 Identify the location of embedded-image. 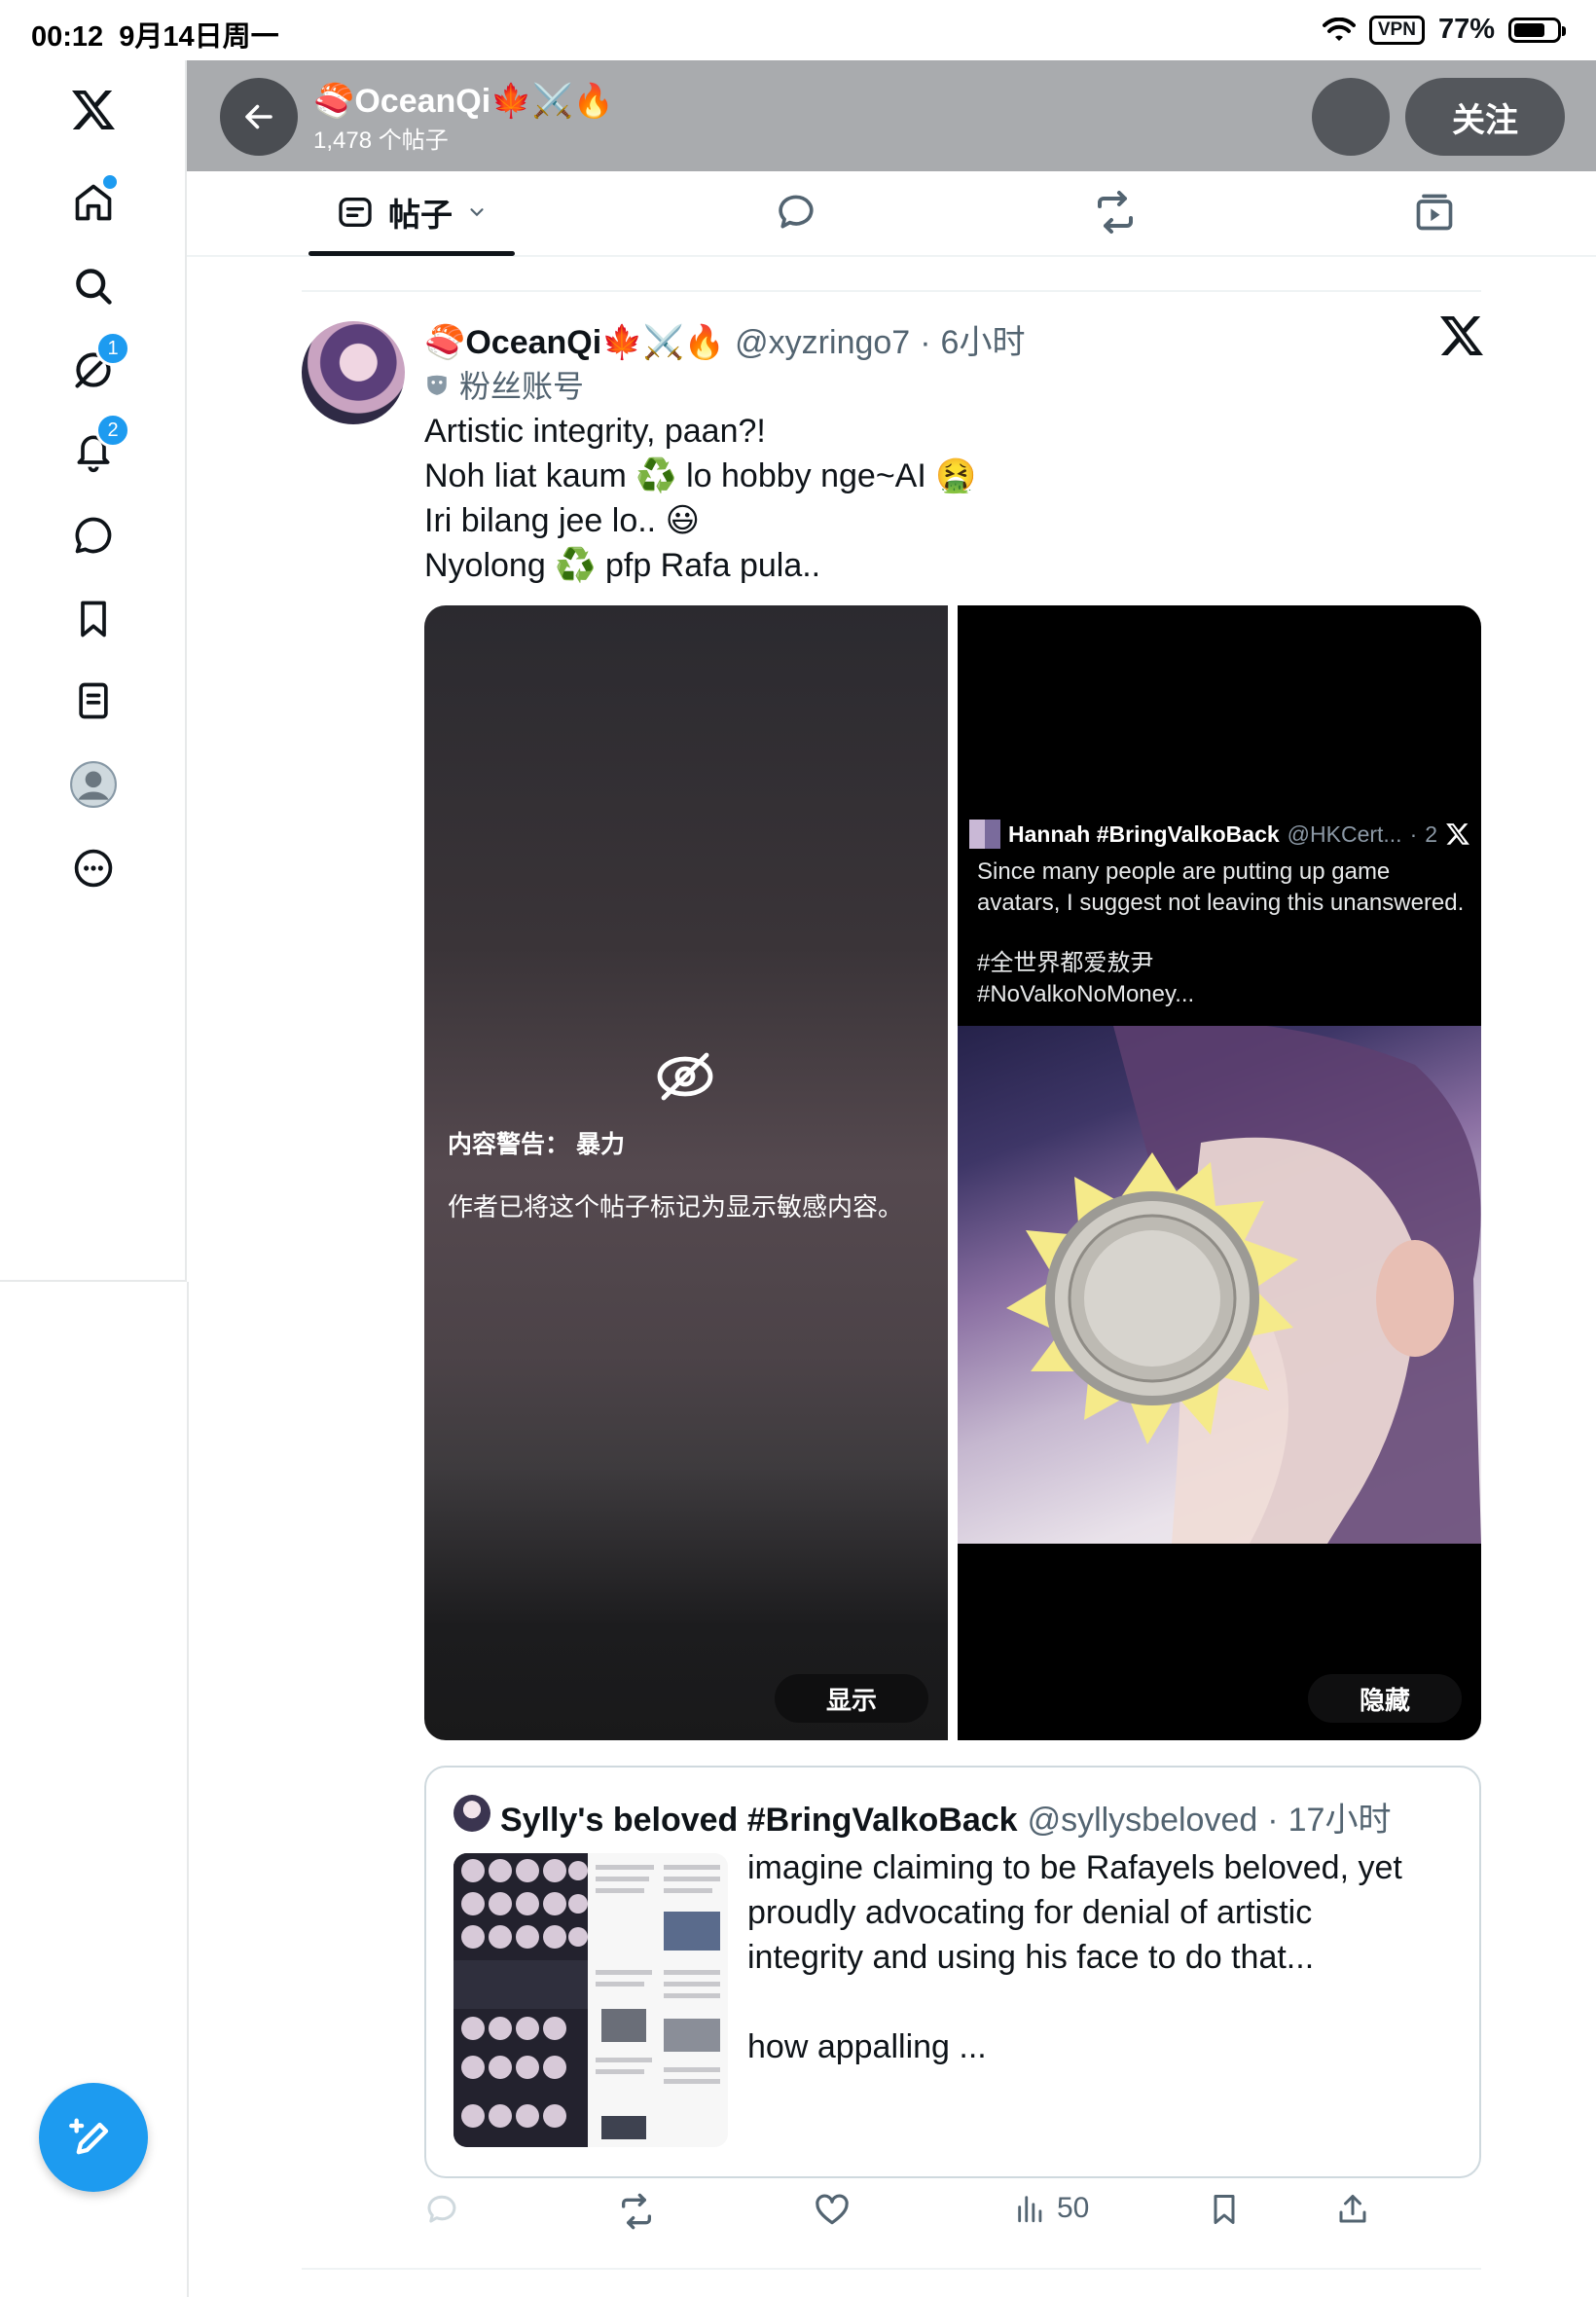
(1219, 1285).